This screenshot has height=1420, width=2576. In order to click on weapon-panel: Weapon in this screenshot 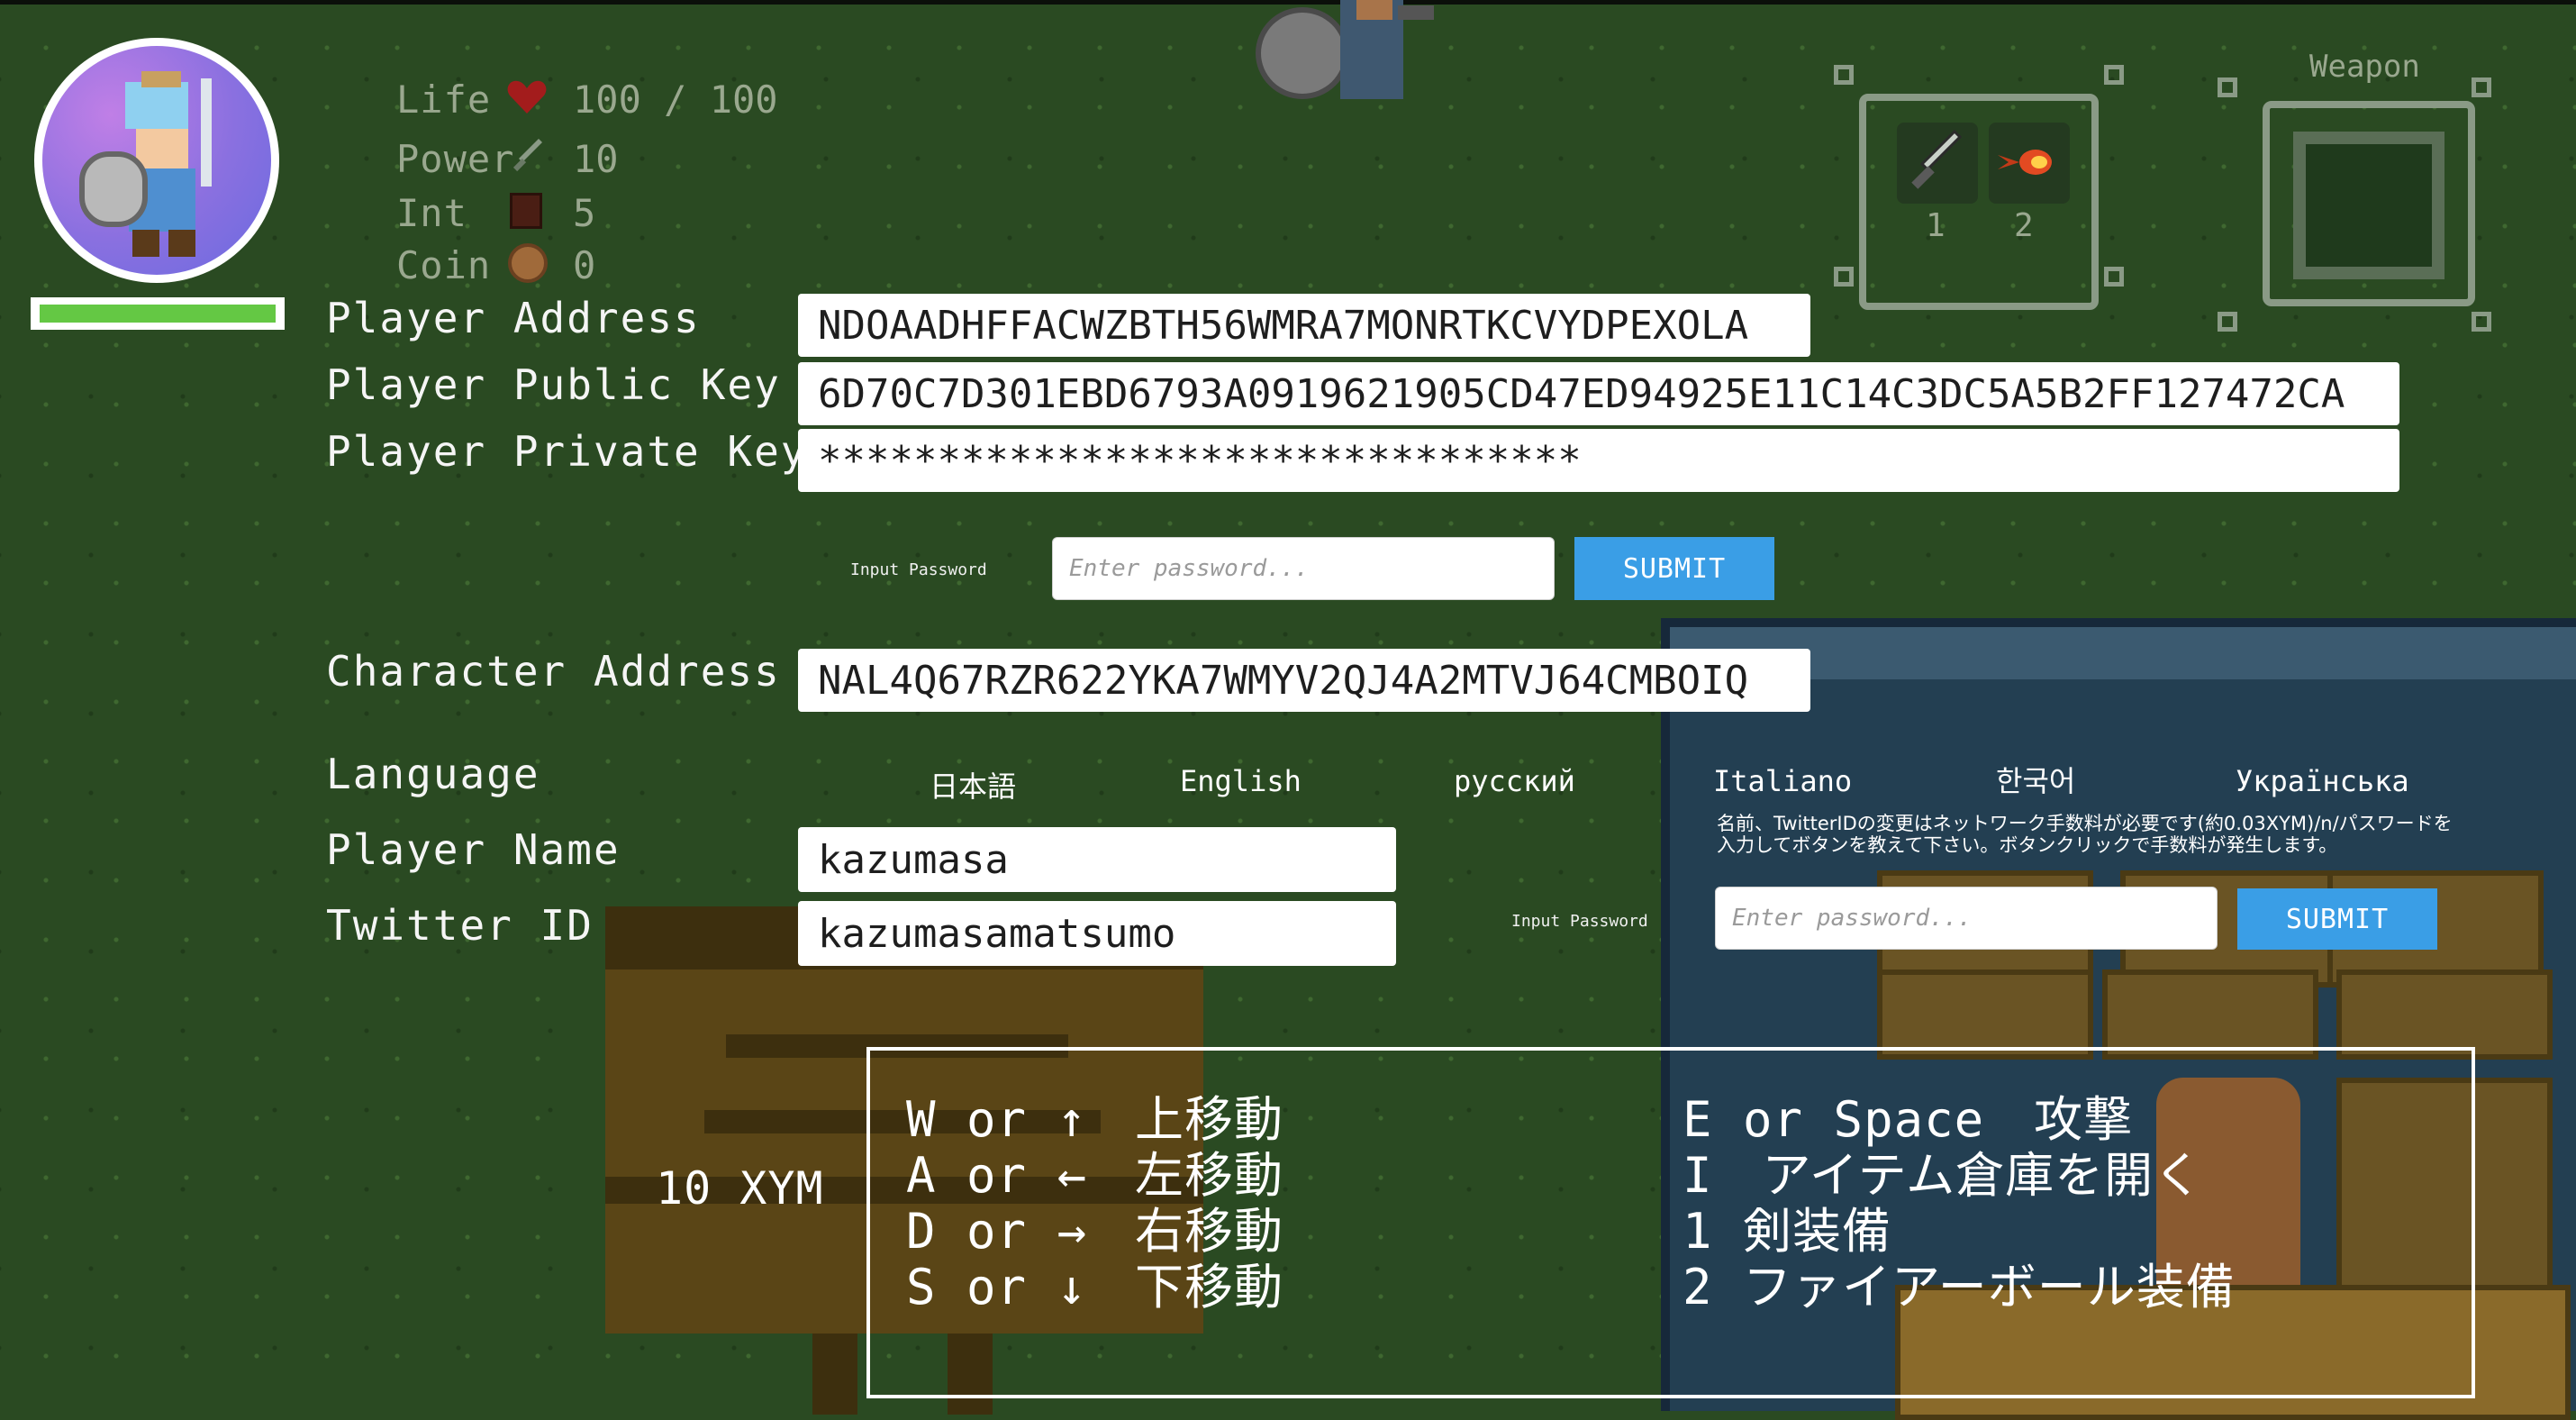, I will do `click(2369, 193)`.